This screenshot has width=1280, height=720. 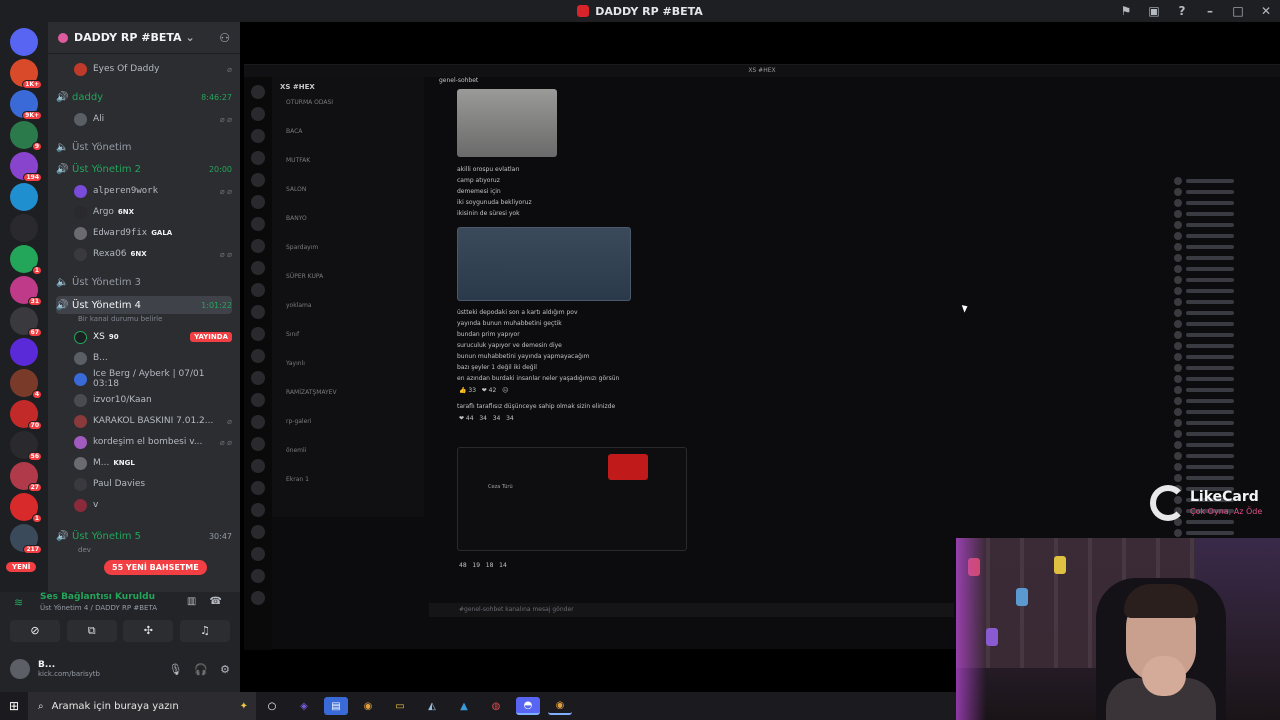 What do you see at coordinates (144, 169) in the screenshot?
I see `voice-channel-ust-yonetim-2: 🔊 Üst Yönetim 2 20:00` at bounding box center [144, 169].